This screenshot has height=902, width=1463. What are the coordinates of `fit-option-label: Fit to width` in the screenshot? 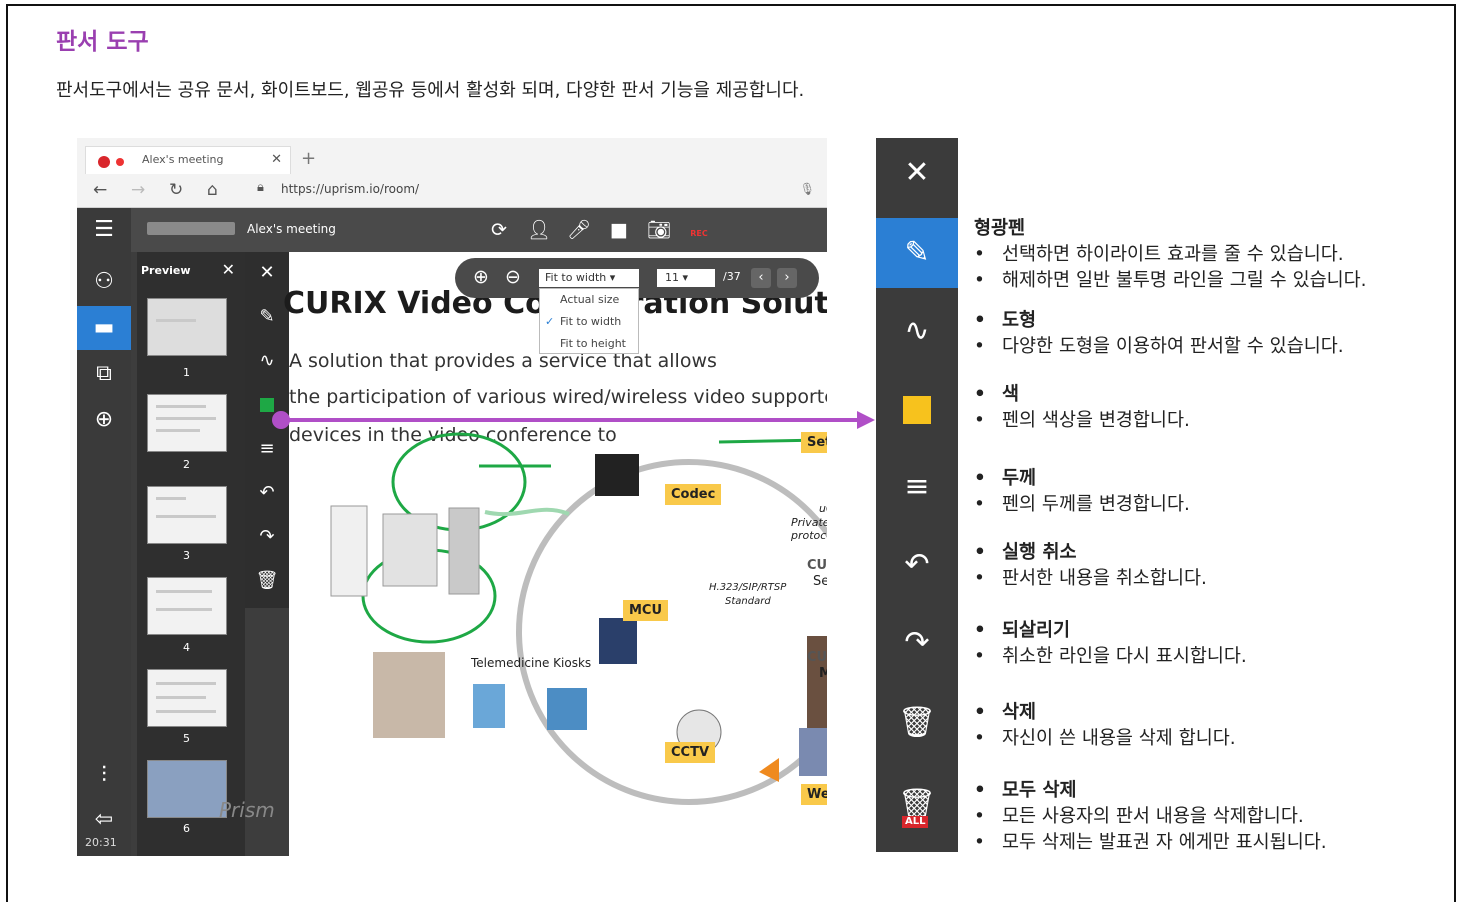 It's located at (591, 321).